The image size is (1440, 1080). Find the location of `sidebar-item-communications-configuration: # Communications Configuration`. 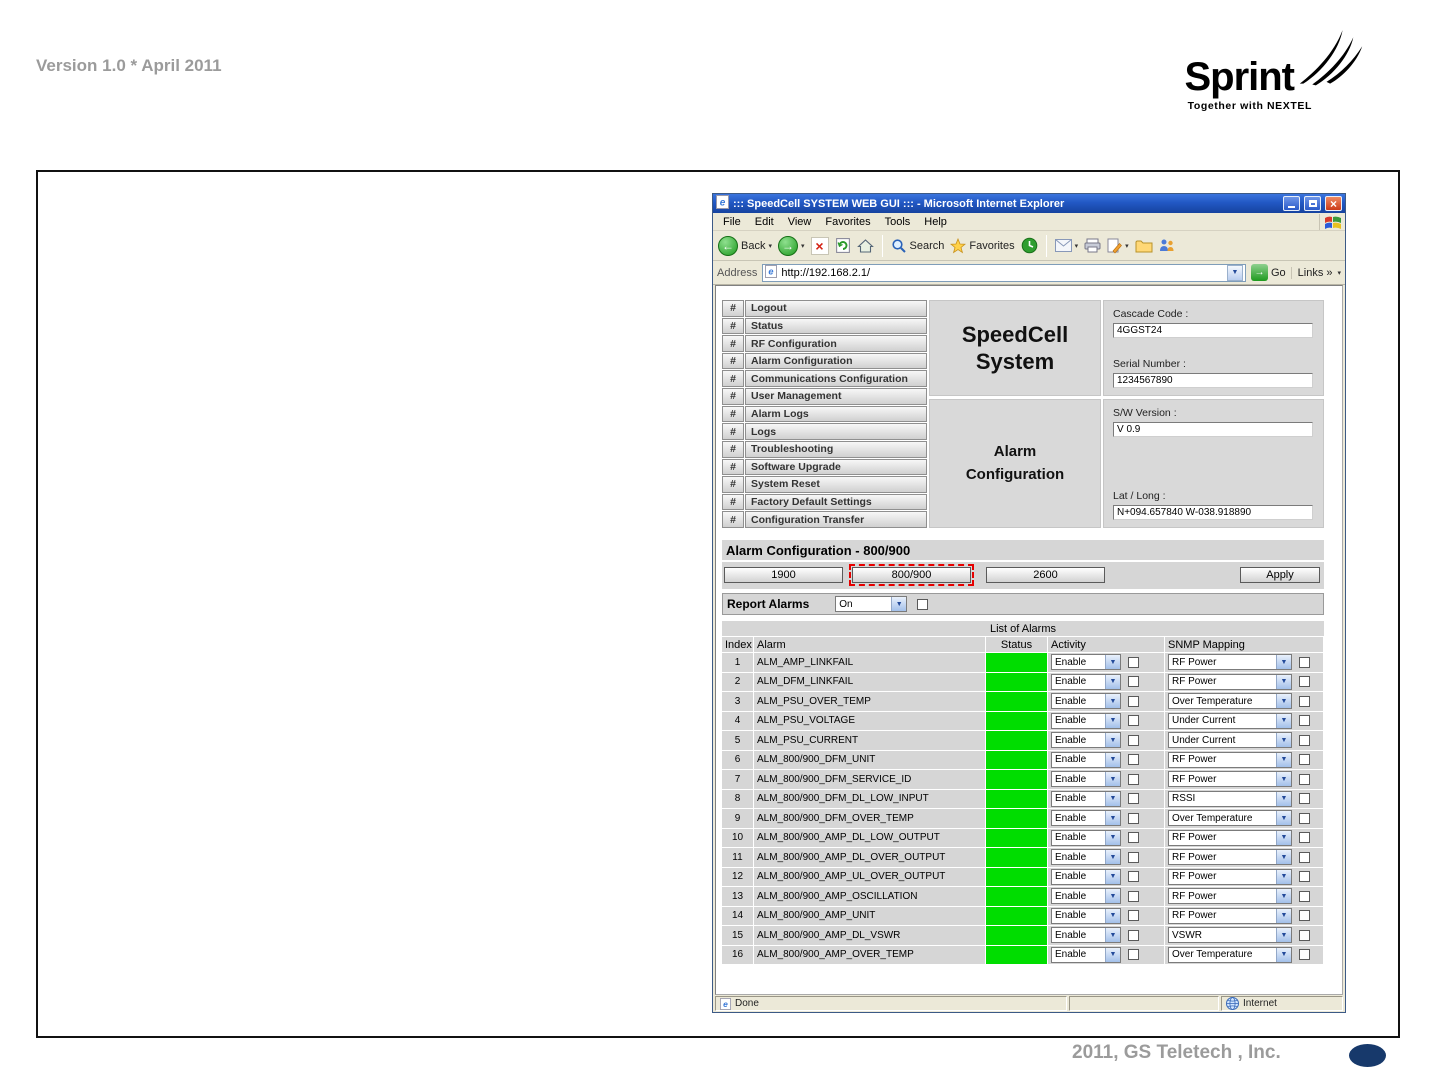

sidebar-item-communications-configuration: # Communications Configuration is located at coordinates (824, 379).